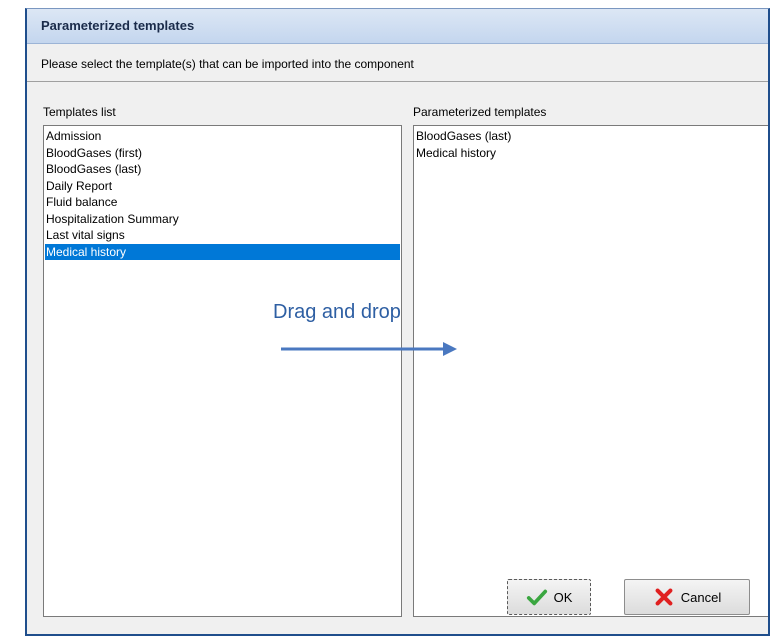 This screenshot has height=639, width=775. Describe the element at coordinates (536, 597) in the screenshot. I see `checkmark-icon` at that location.